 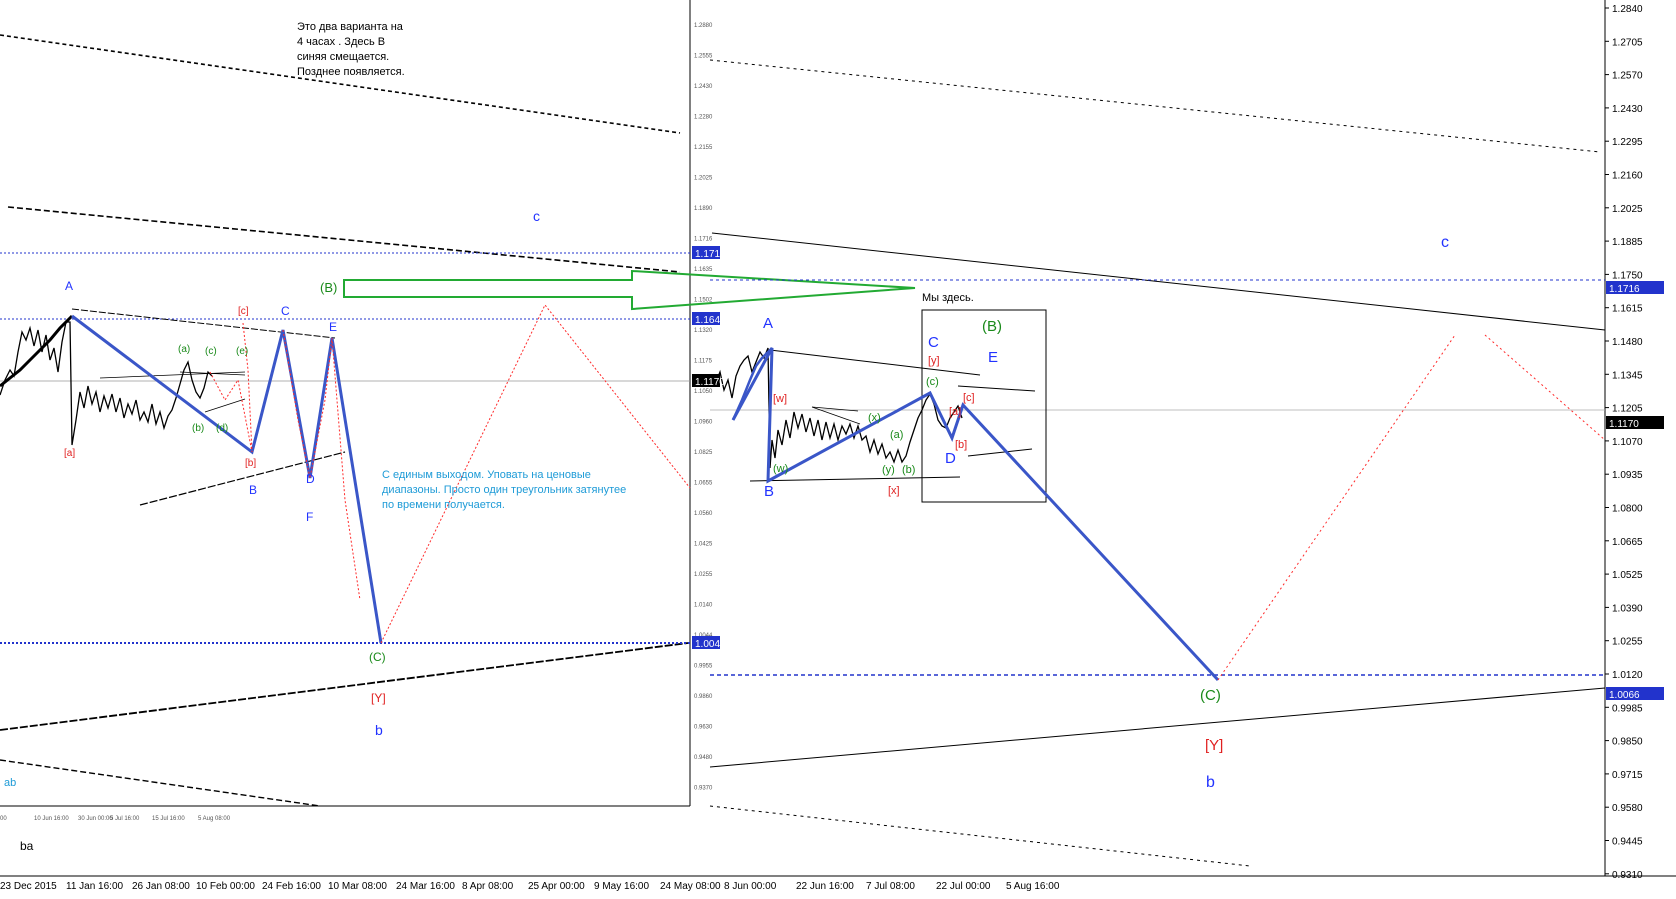 I want to click on time-label: 24 Feb 16:00, so click(x=291, y=886).